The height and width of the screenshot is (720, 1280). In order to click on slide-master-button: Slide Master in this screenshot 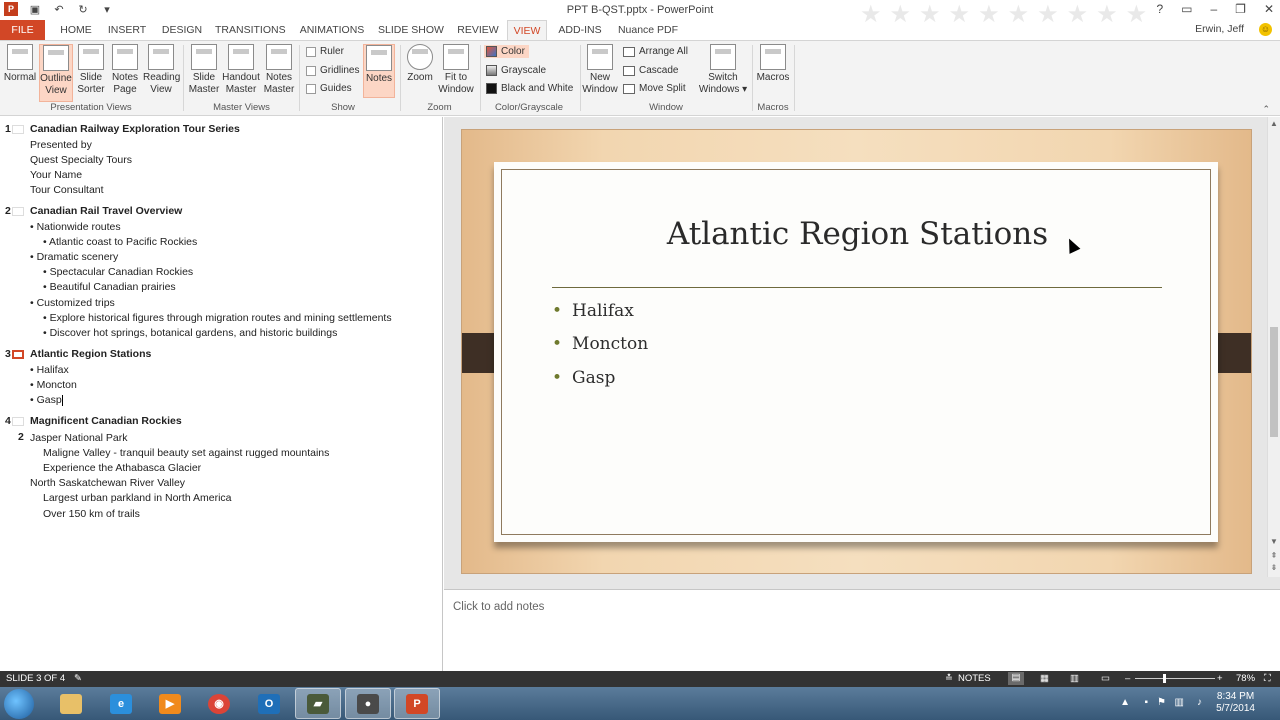, I will do `click(204, 70)`.